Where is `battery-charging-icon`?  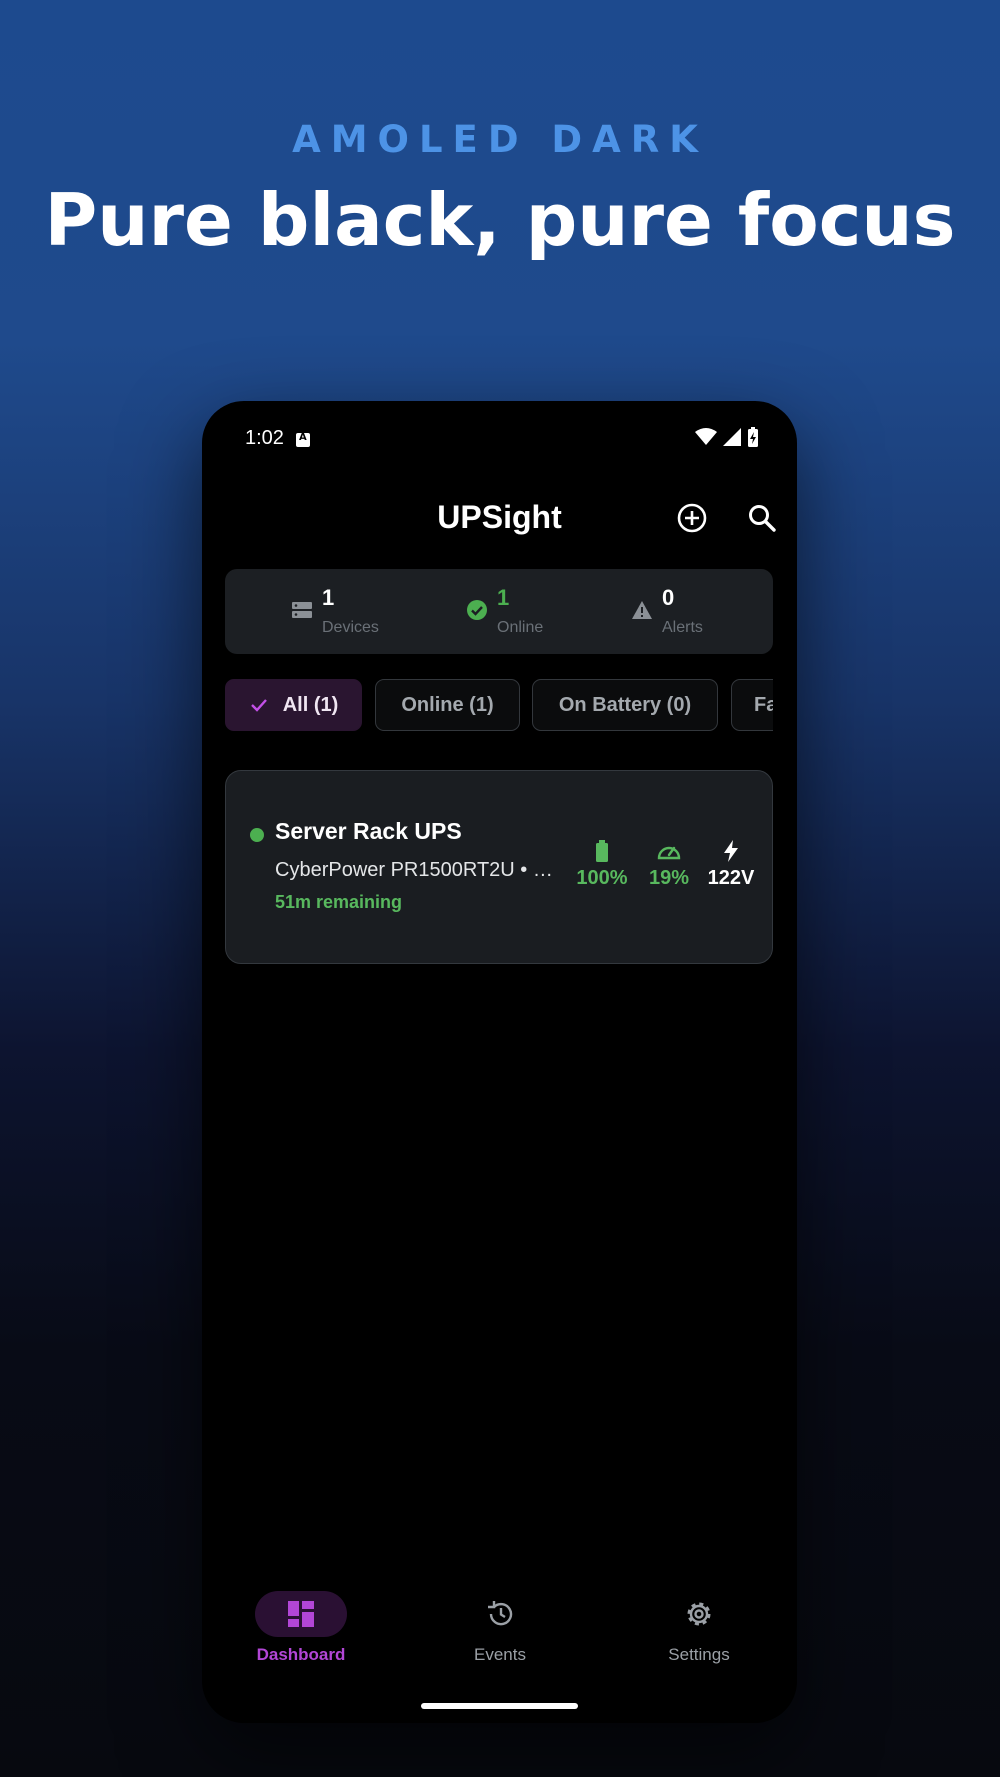
battery-charging-icon is located at coordinates (753, 437).